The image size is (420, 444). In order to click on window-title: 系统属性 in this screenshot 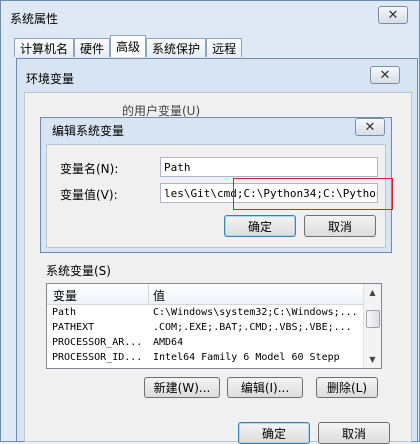, I will do `click(34, 19)`.